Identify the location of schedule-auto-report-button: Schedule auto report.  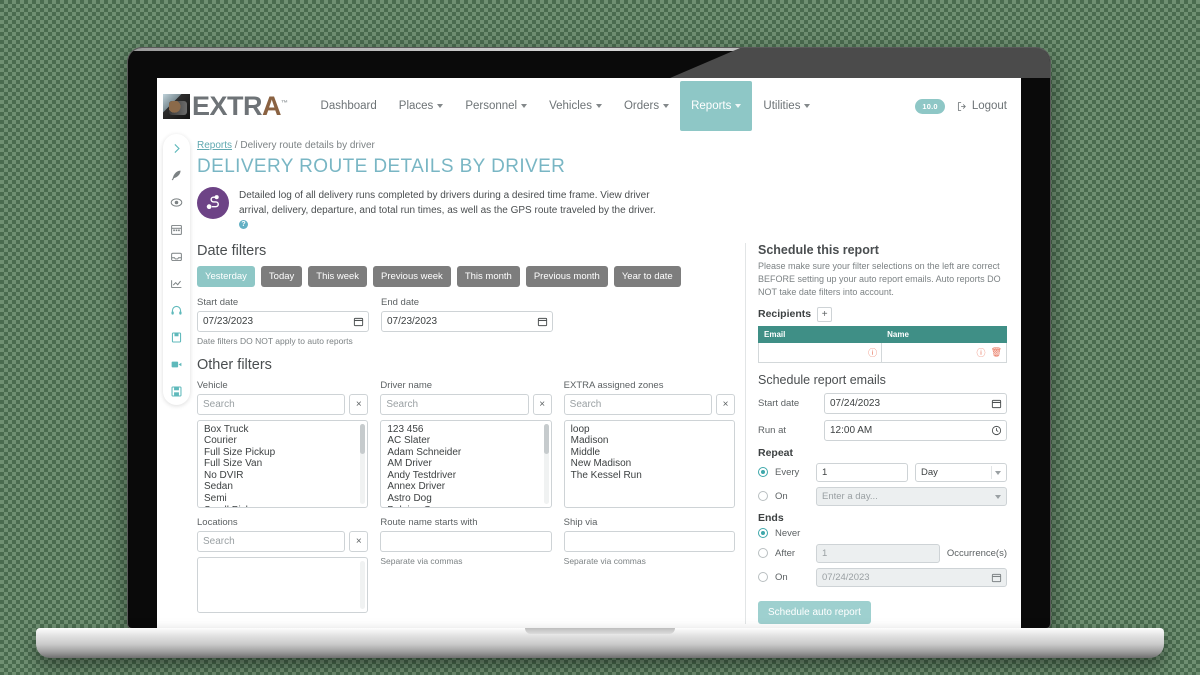
(814, 612).